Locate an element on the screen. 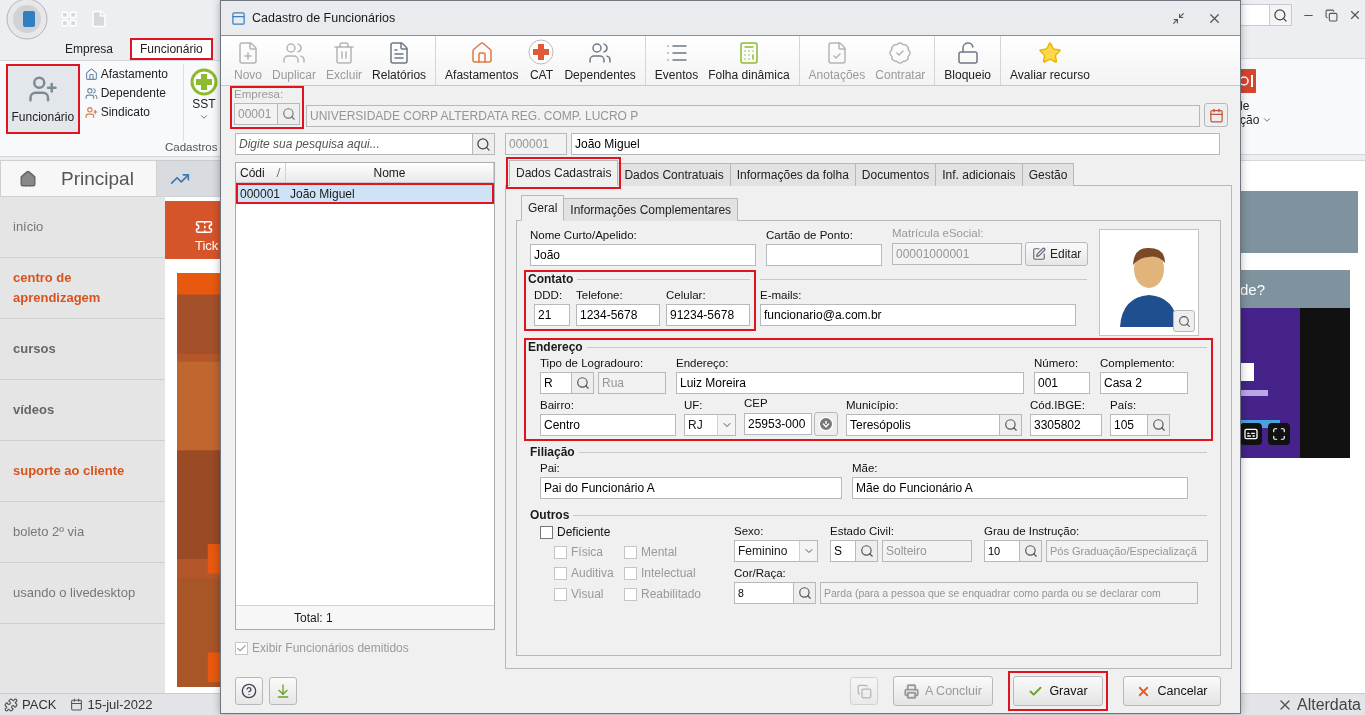  tab: Informações da folha is located at coordinates (792, 174).